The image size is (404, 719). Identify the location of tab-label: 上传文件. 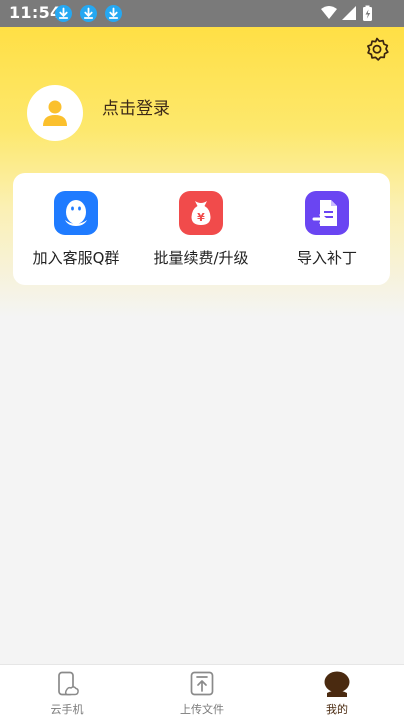
(202, 709).